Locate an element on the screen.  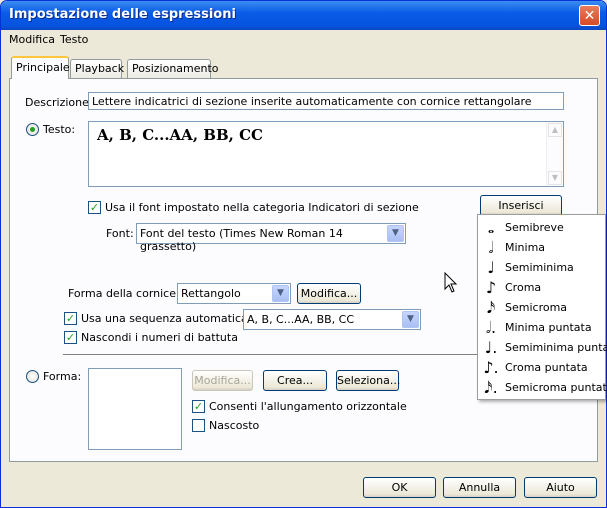
sequenza-select: A, B, C...AA, BB, CC ▼ is located at coordinates (332, 319).